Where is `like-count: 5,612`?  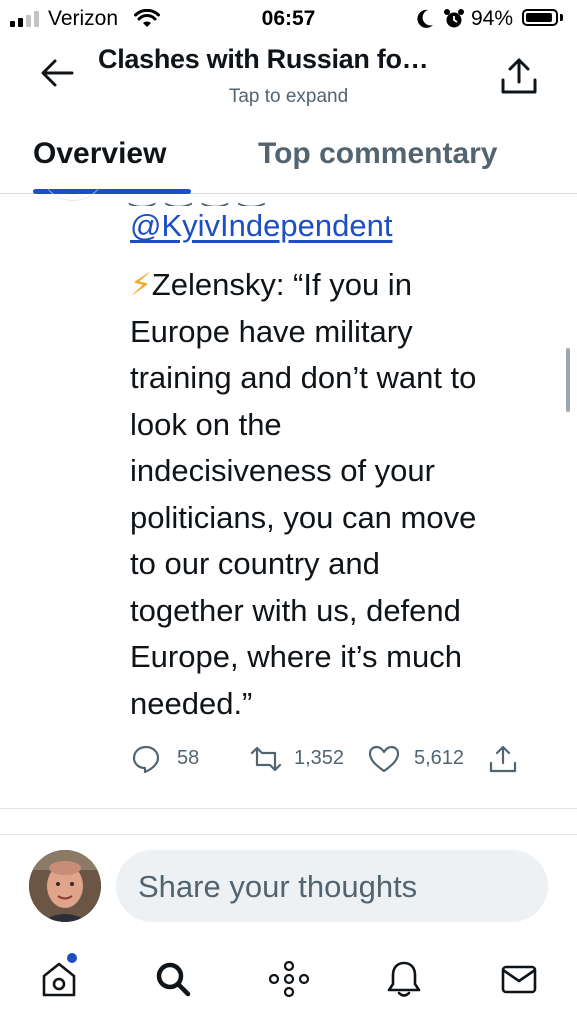
like-count: 5,612 is located at coordinates (439, 758).